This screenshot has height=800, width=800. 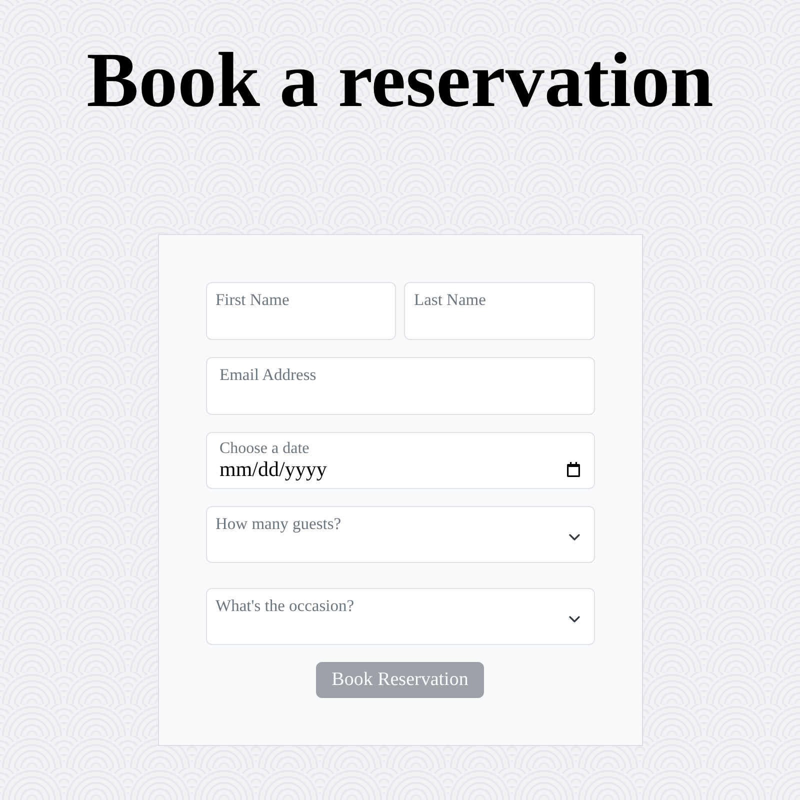 What do you see at coordinates (400, 460) in the screenshot?
I see `date-field: Choose a date mm/dd/yyyy` at bounding box center [400, 460].